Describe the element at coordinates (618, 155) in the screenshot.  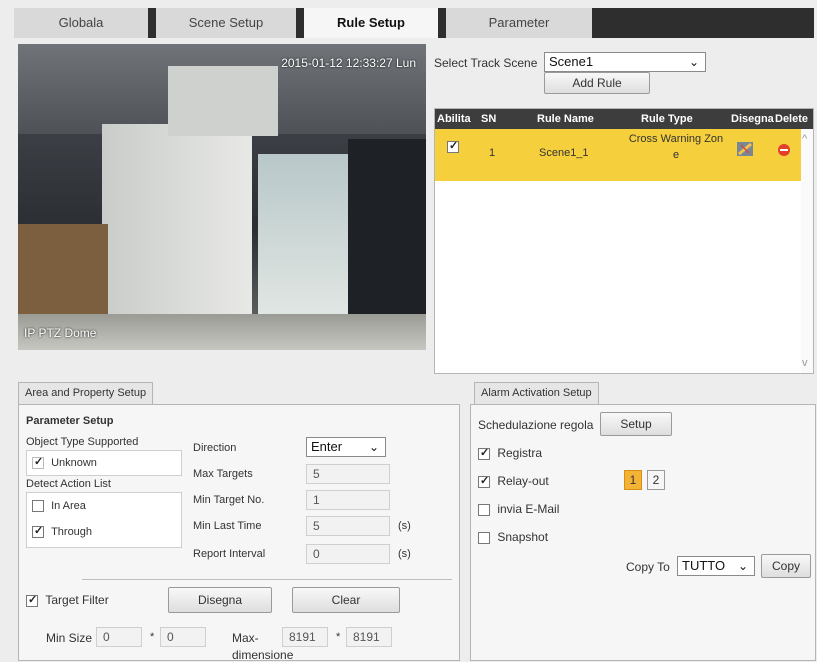
I see `table-row: 1 Scene1_1 Cross Warning Zon e` at that location.